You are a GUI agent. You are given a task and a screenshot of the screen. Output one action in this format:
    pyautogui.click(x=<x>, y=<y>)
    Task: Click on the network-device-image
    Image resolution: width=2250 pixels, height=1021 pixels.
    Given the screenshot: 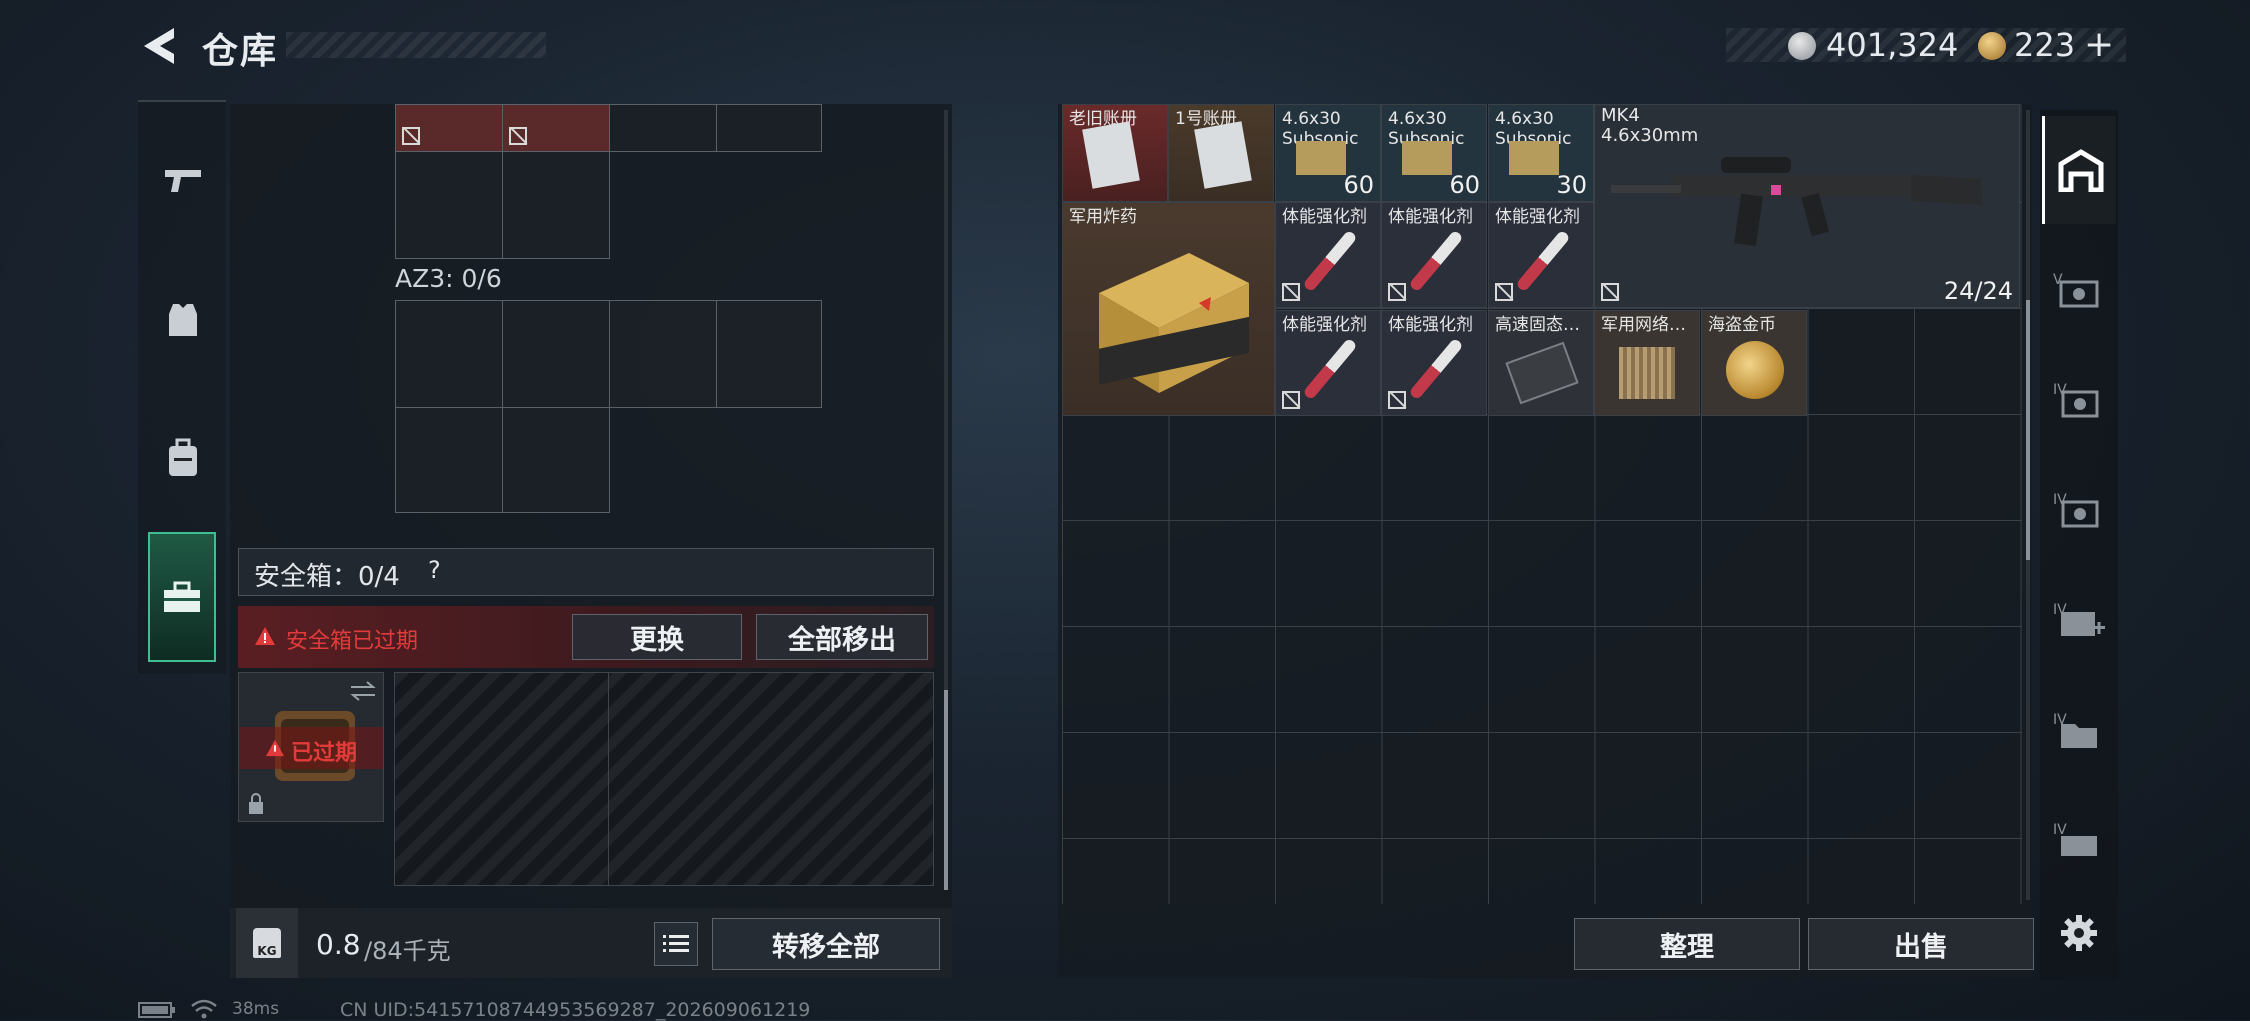 What is the action you would take?
    pyautogui.click(x=1647, y=373)
    